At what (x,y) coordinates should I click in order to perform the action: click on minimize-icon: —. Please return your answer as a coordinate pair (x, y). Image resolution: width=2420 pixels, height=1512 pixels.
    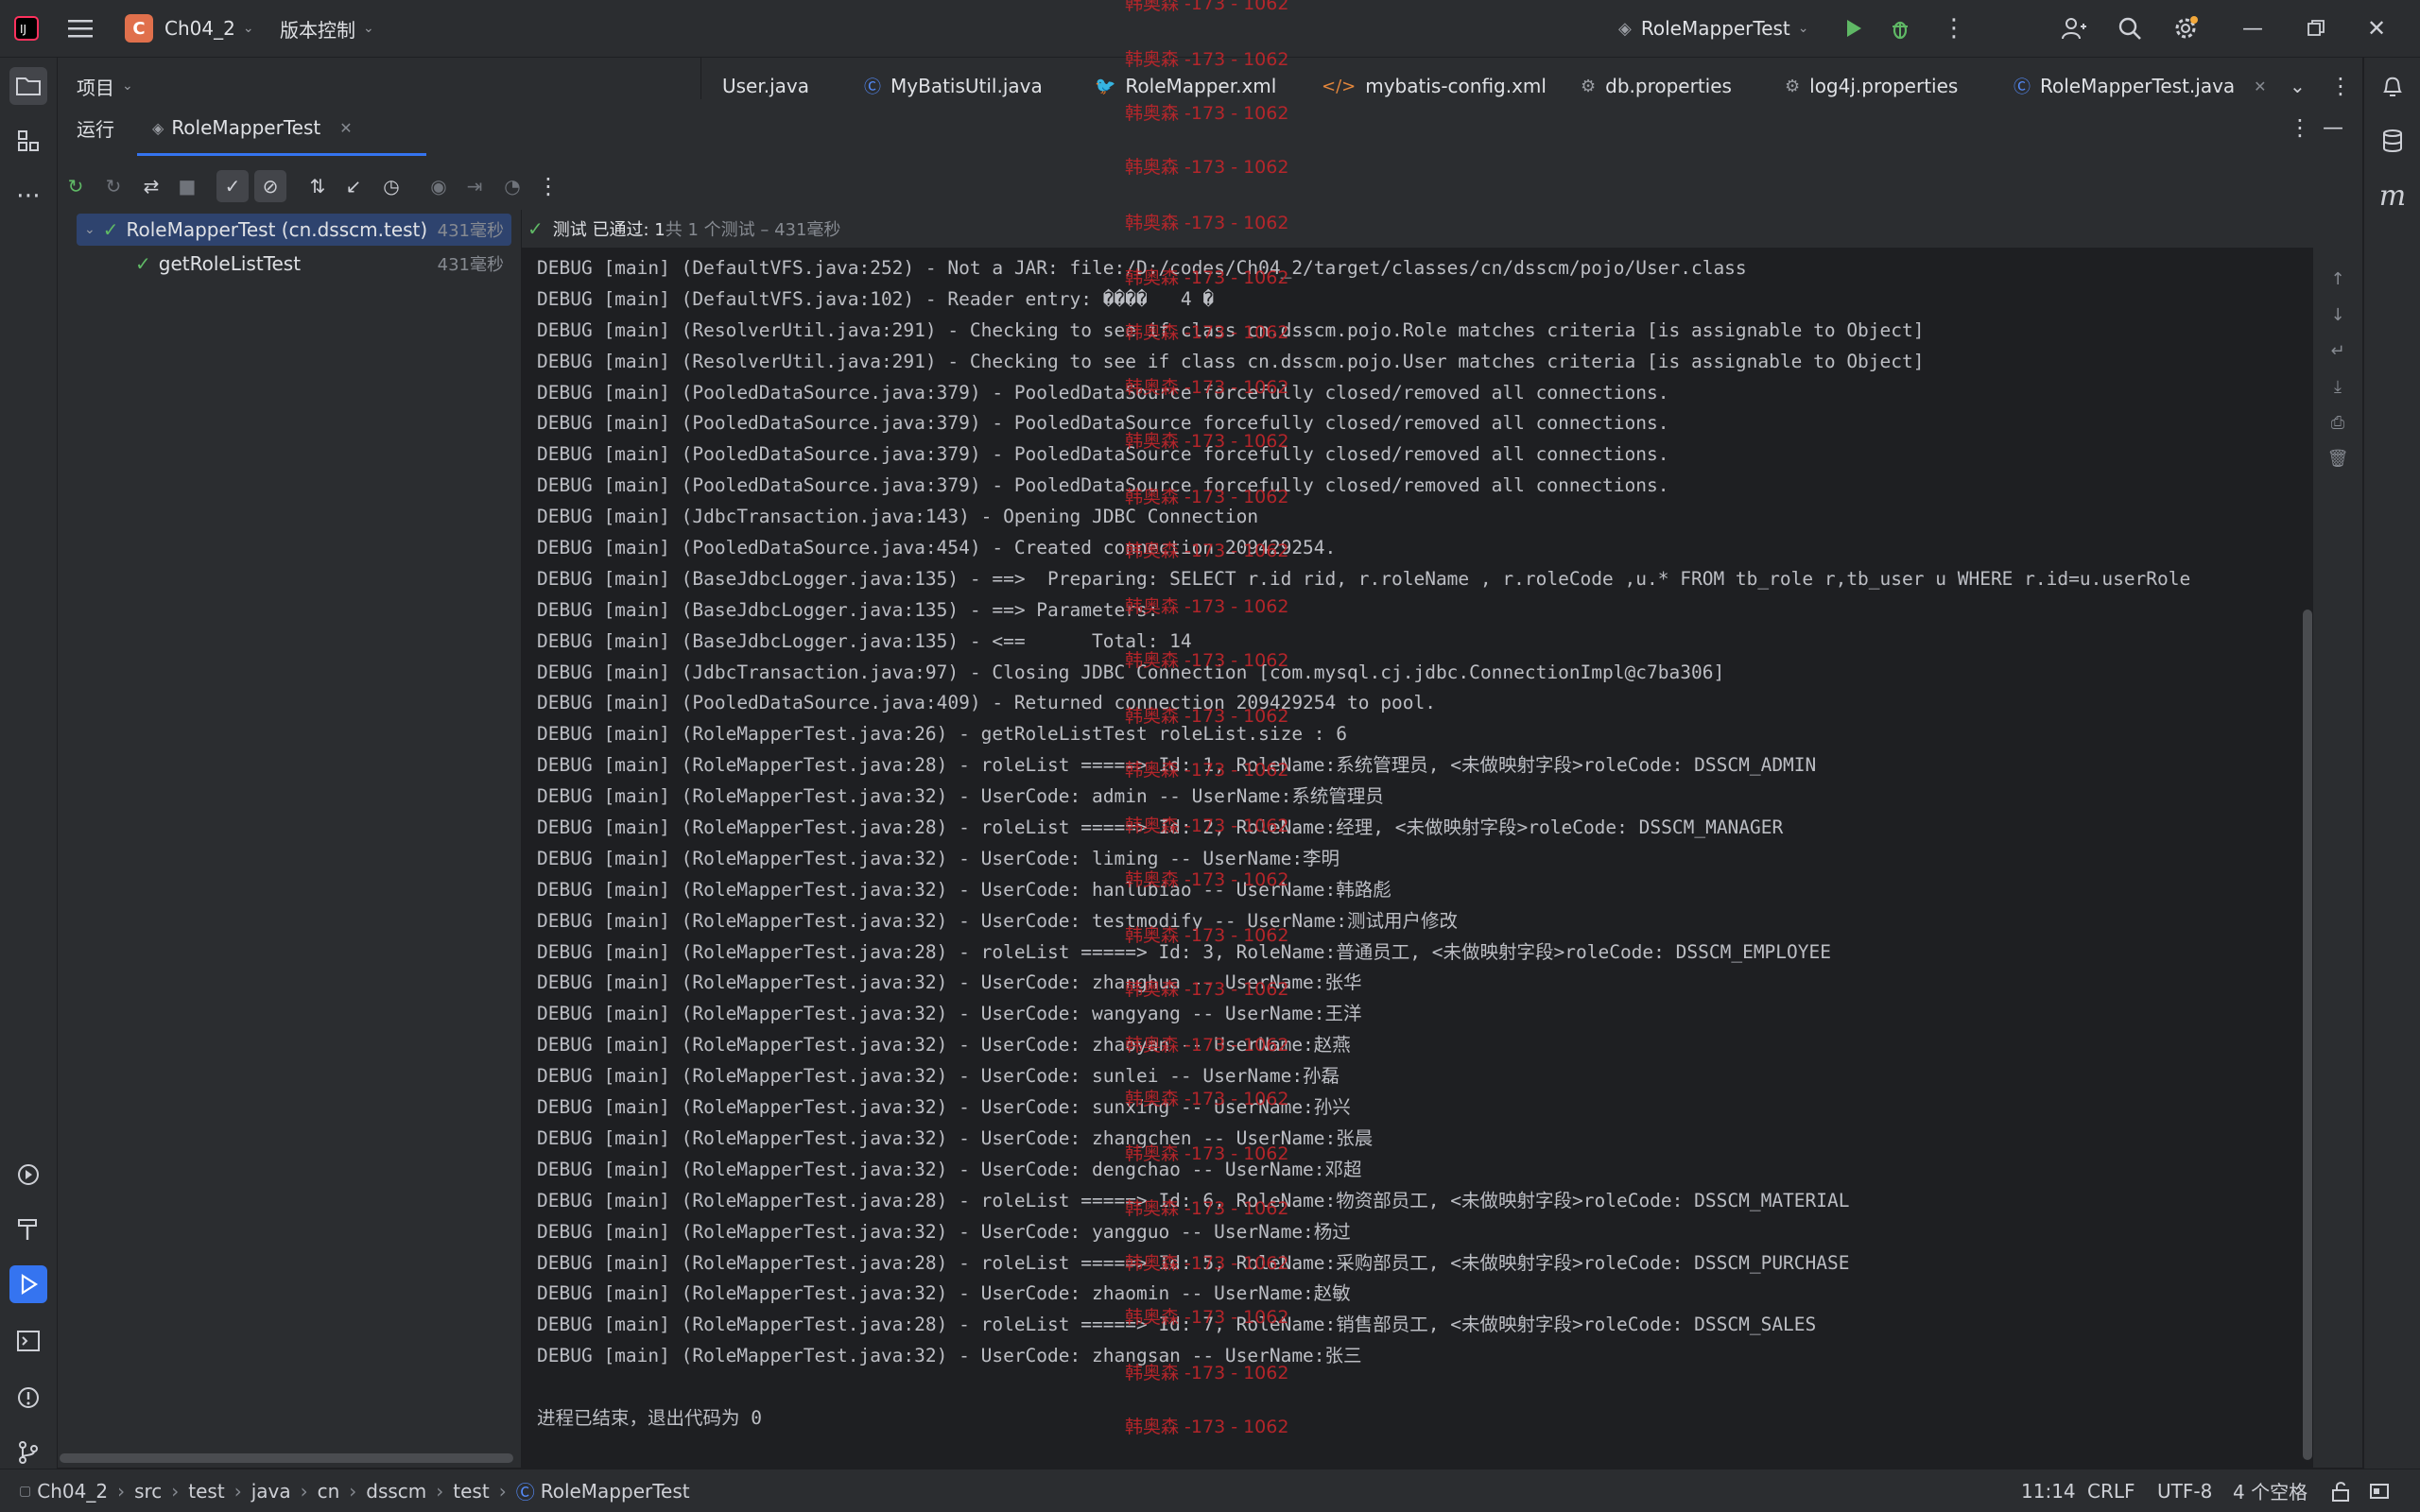
    Looking at the image, I should click on (2252, 28).